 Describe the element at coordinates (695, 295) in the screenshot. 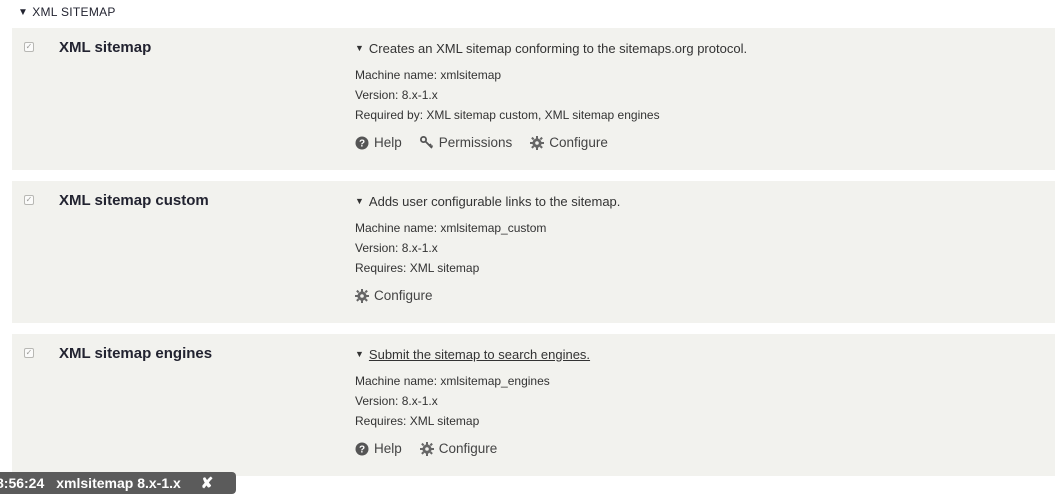

I see `module-links: Configure` at that location.